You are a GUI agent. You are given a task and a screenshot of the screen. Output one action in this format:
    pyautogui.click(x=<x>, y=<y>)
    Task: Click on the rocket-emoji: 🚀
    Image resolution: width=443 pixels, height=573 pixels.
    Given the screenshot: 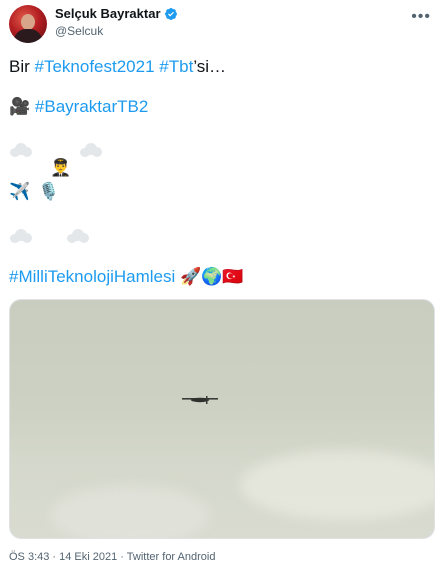 What is the action you would take?
    pyautogui.click(x=191, y=276)
    